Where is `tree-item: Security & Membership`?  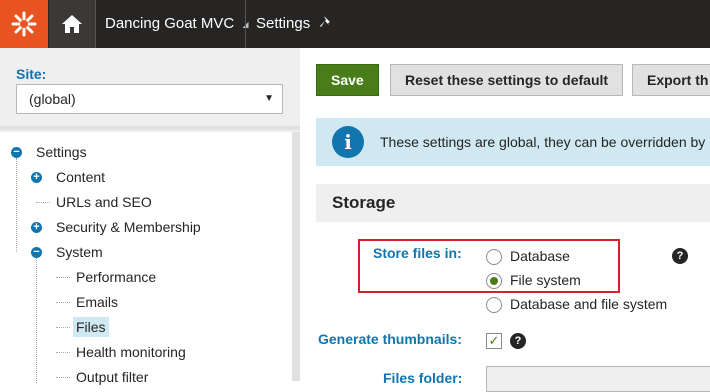
tree-item: Security & Membership is located at coordinates (128, 227).